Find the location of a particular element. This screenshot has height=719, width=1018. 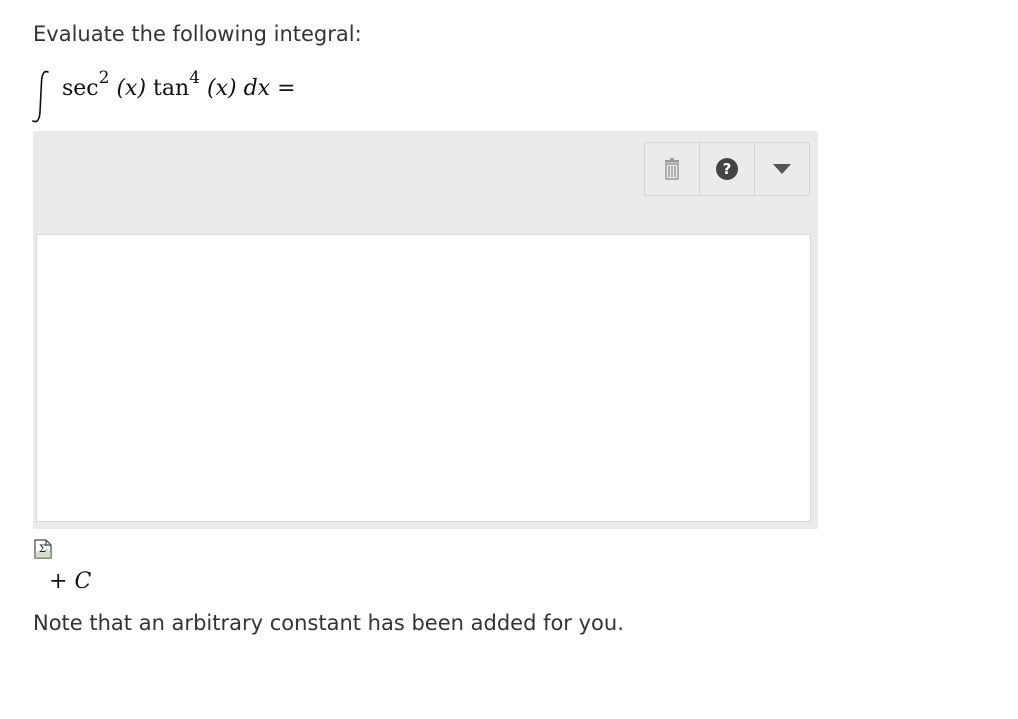

sec-exponent: 2 is located at coordinates (104, 77).